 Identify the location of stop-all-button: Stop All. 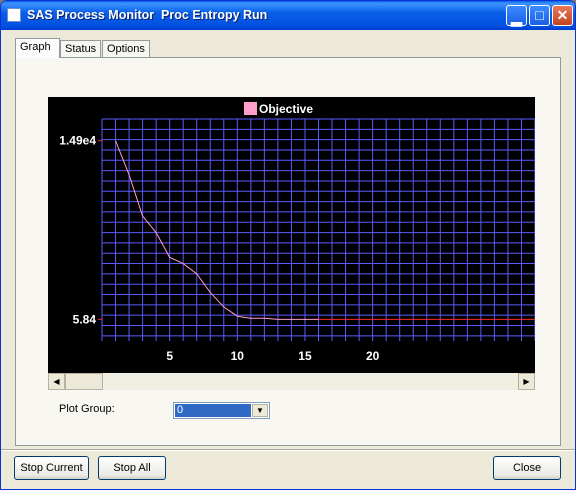
(132, 468).